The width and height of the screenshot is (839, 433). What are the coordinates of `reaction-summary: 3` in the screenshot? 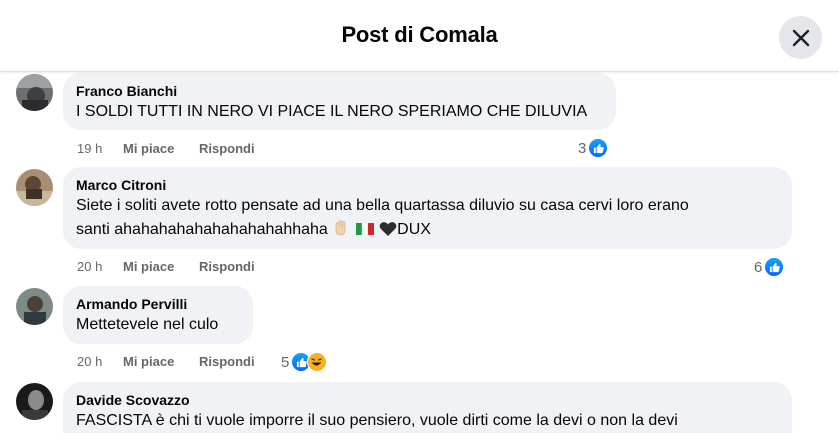 It's located at (593, 148).